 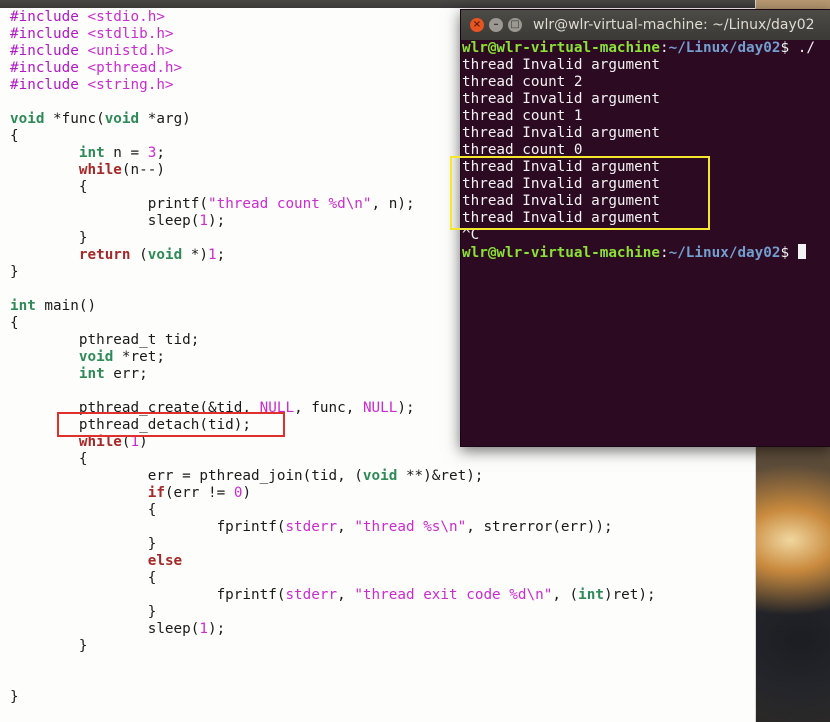 I want to click on code-token: n =, so click(x=126, y=153).